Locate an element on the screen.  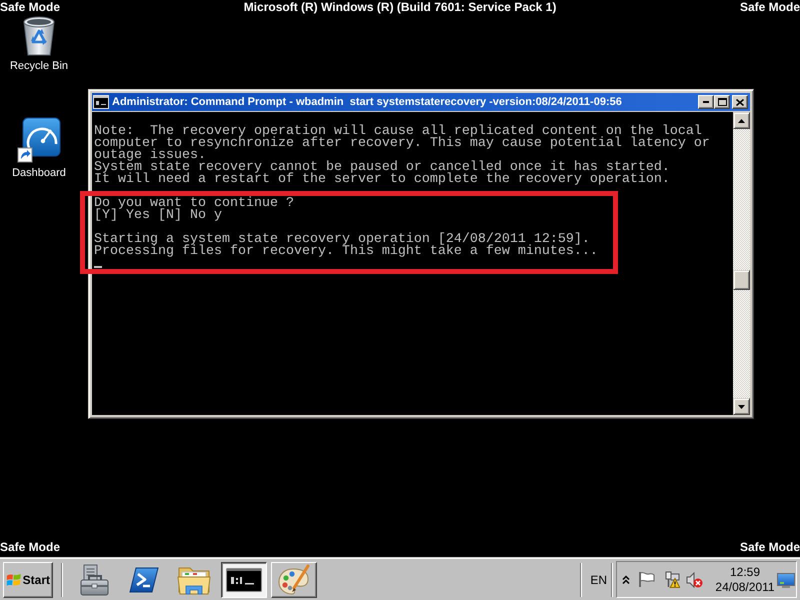
palette-icon is located at coordinates (294, 580).